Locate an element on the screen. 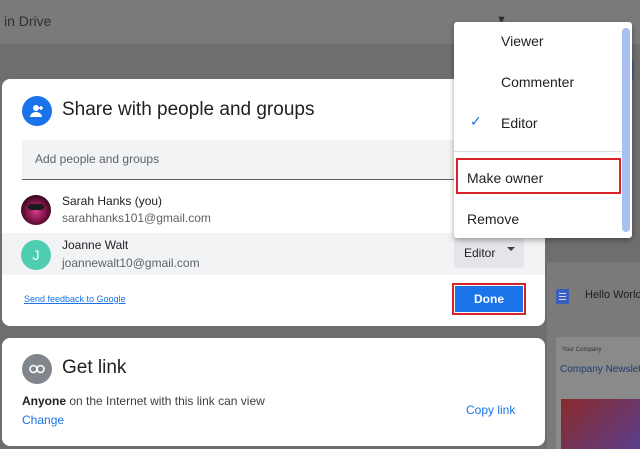  copy-link-button: Copy link is located at coordinates (490, 410).